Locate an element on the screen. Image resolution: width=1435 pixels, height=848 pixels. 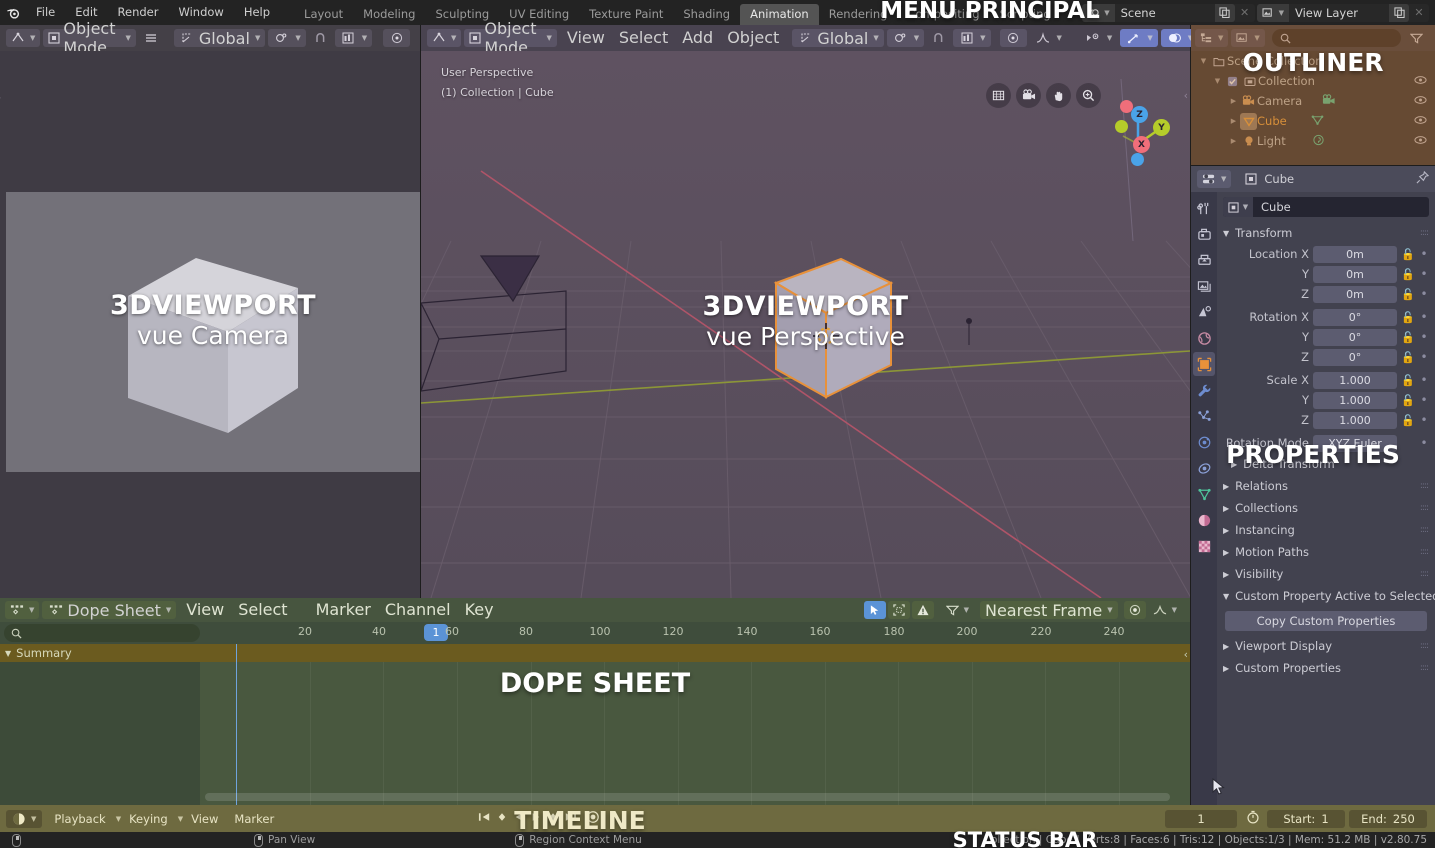
tab-rendering: Rendering is located at coordinates (858, 14).